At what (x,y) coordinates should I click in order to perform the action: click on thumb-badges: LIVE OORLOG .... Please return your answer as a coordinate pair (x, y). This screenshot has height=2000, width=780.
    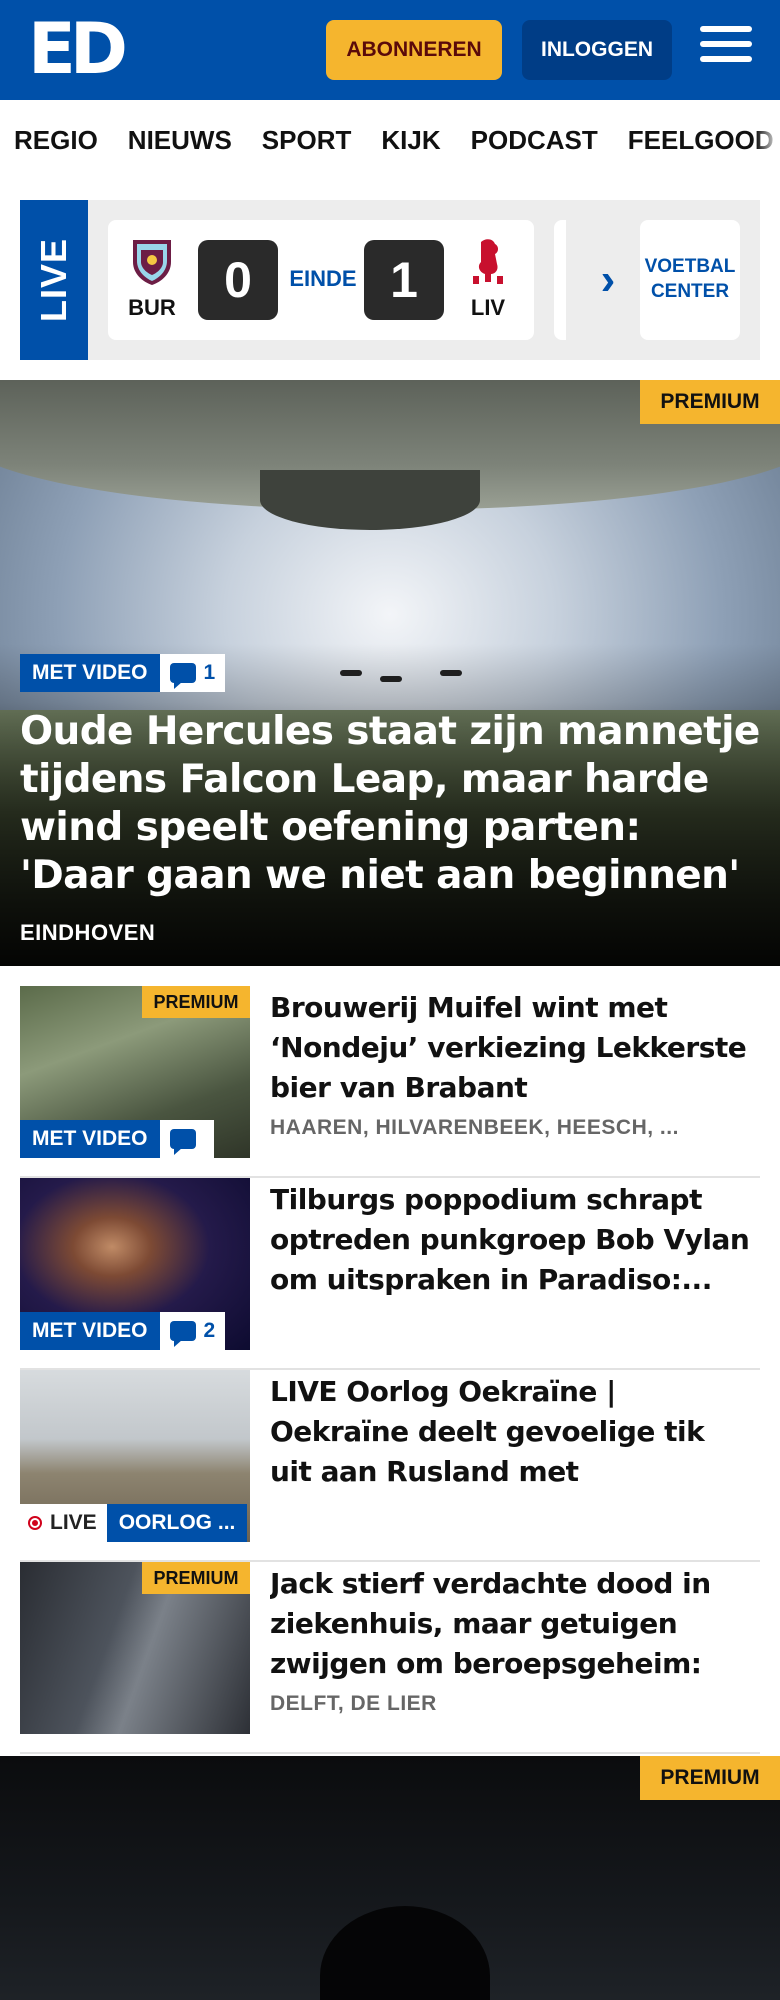
    Looking at the image, I should click on (134, 1523).